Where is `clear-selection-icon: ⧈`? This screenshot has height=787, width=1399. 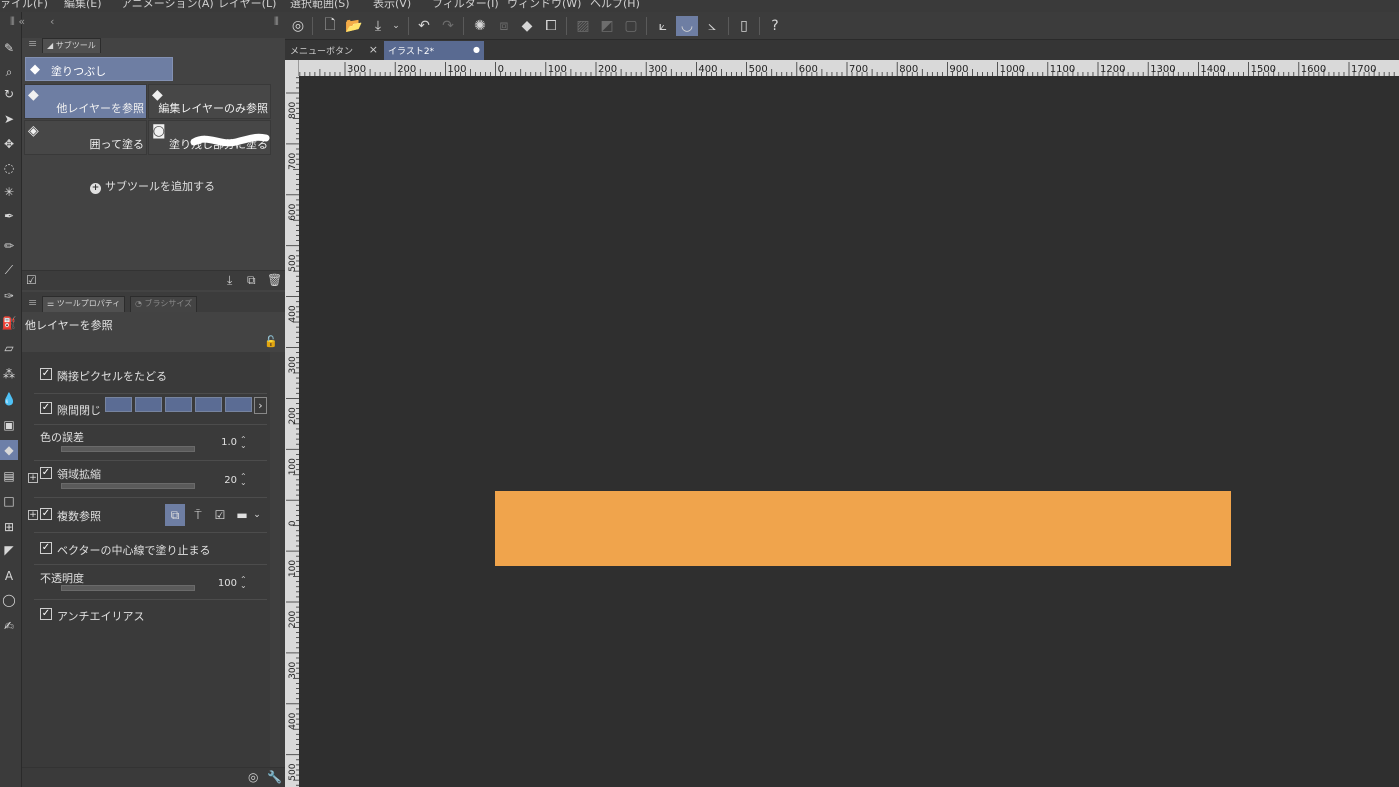
clear-selection-icon: ⧈ is located at coordinates (504, 26).